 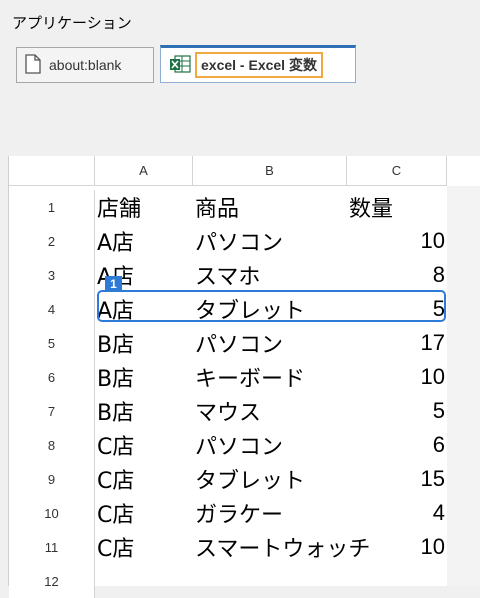 I want to click on empty-grid-area, so click(x=463, y=386).